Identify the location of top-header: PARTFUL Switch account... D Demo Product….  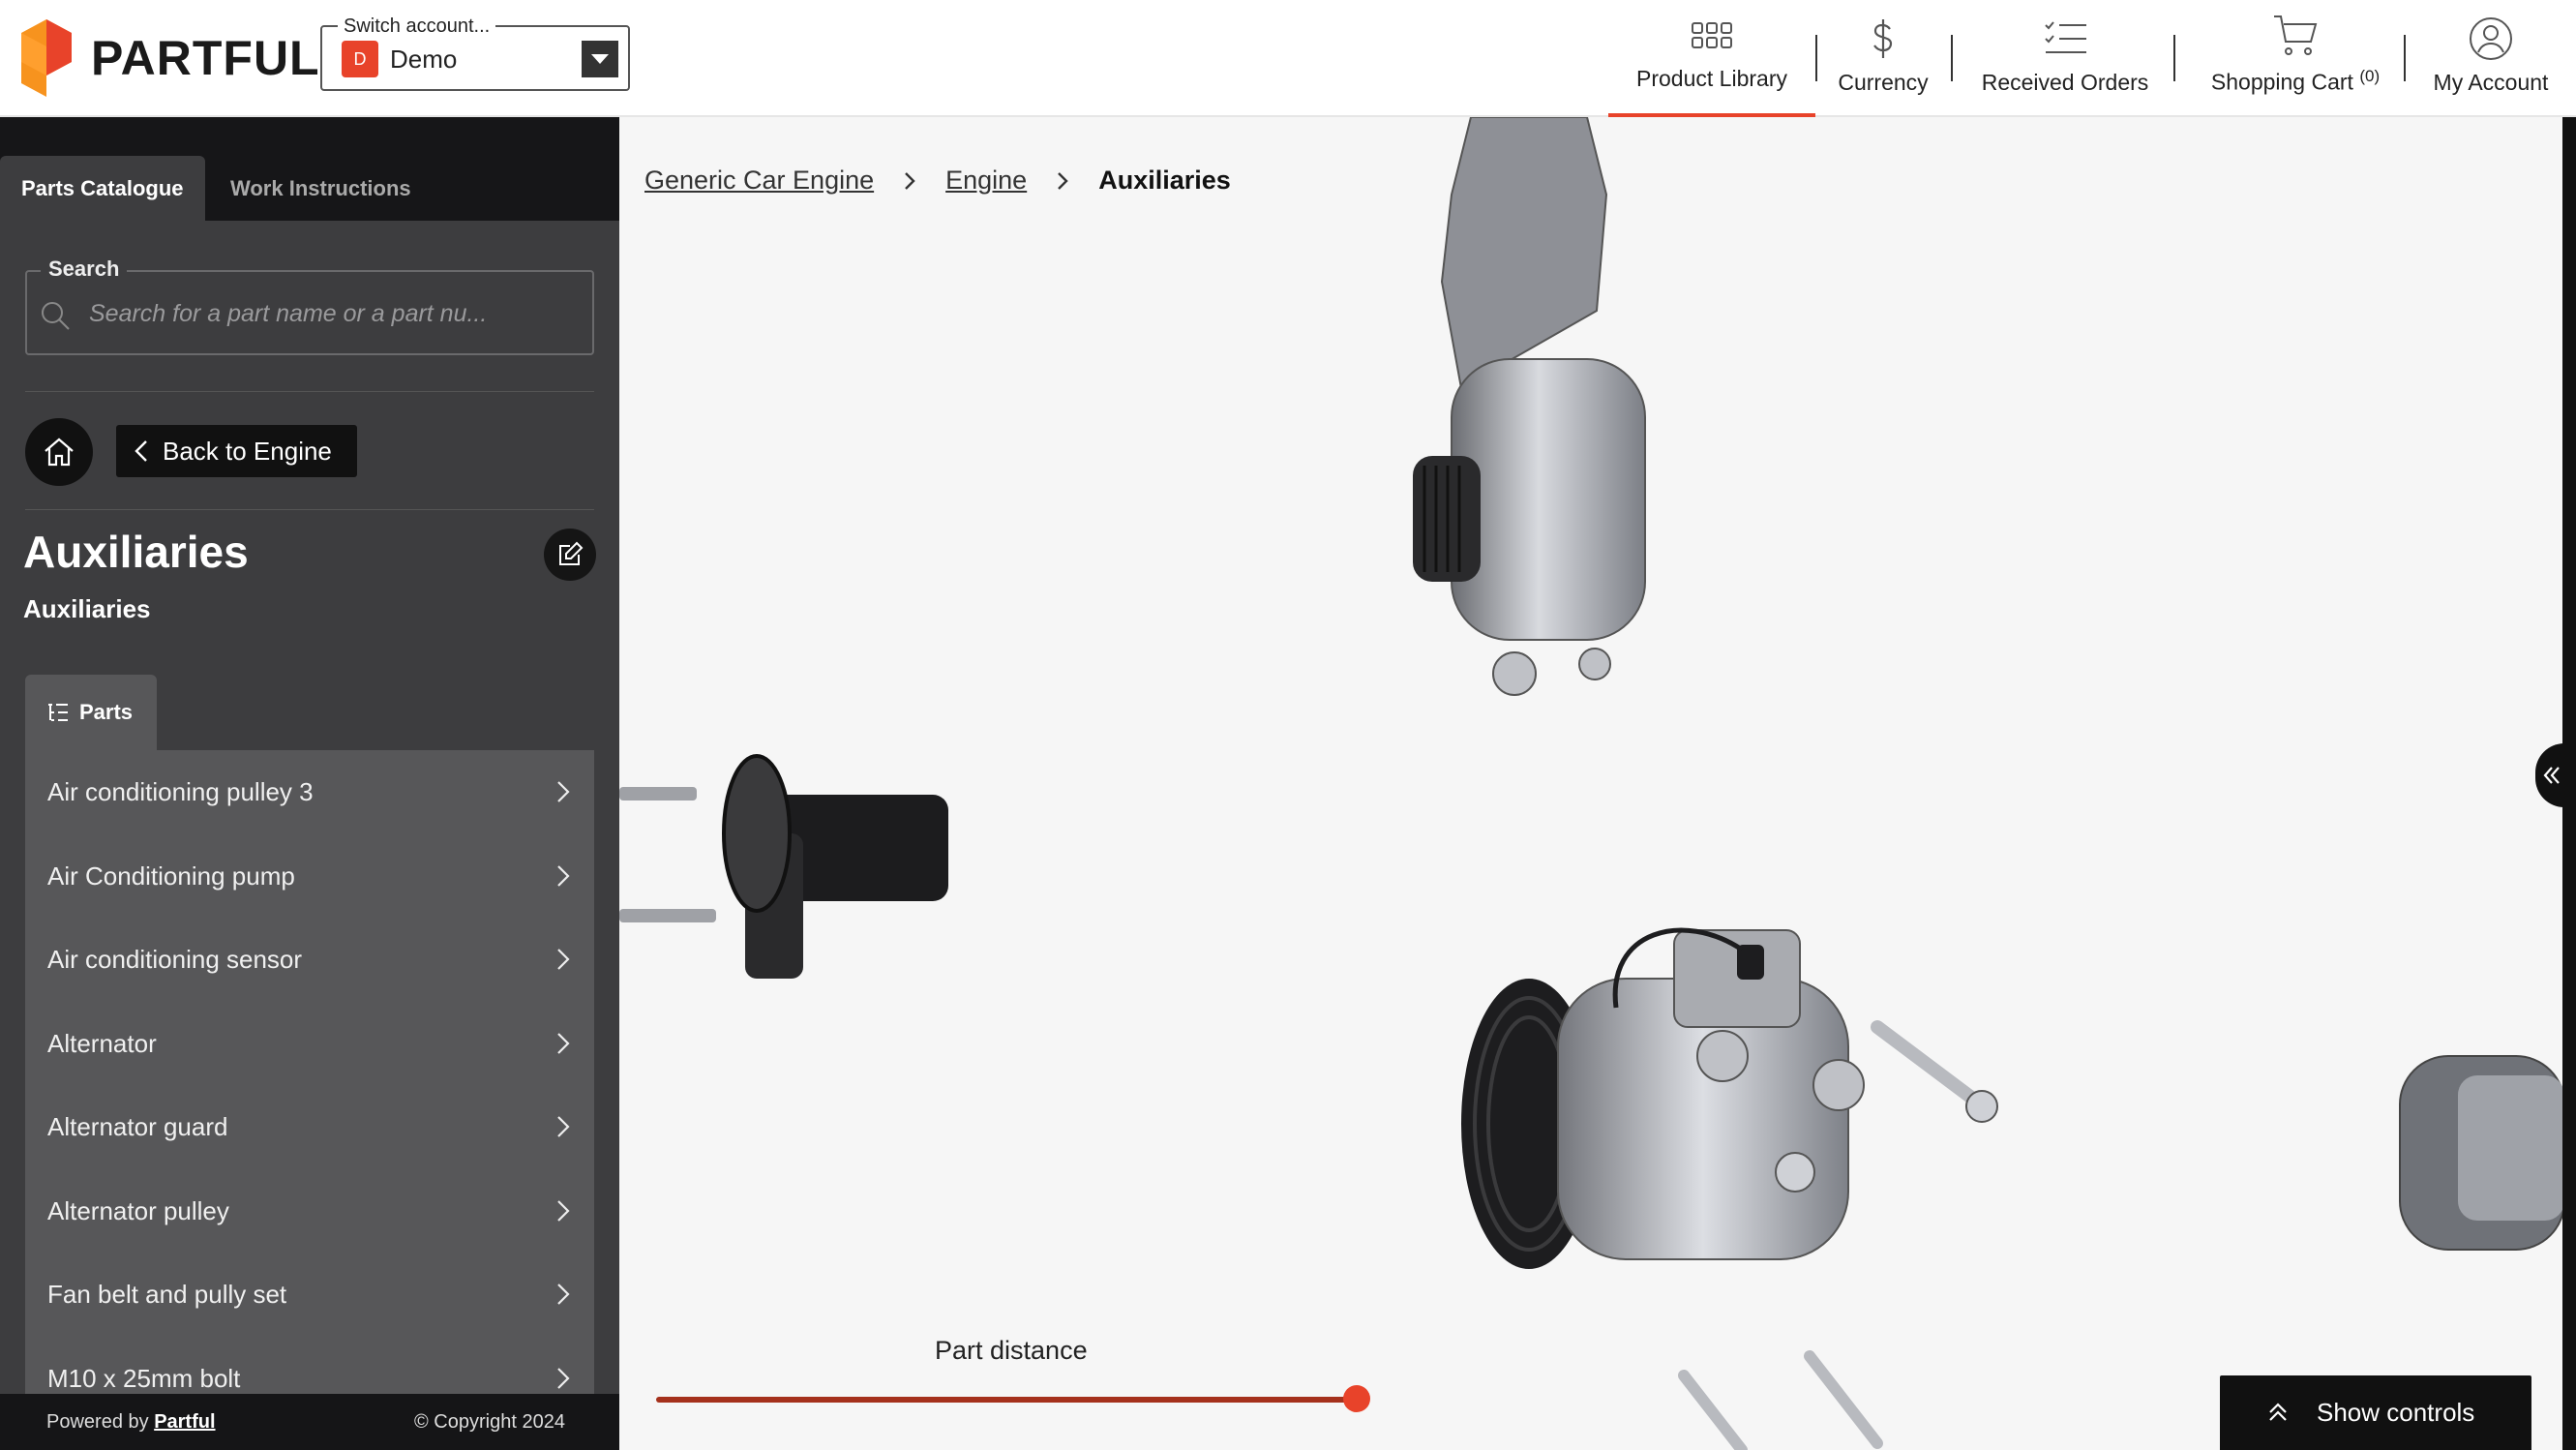
(1288, 58).